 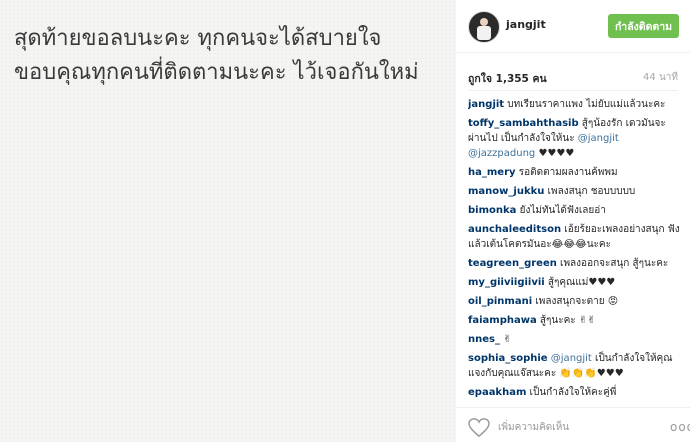 I want to click on comment-item: faiamphawa สู้ๆนะคะ ✌✌, so click(x=574, y=320).